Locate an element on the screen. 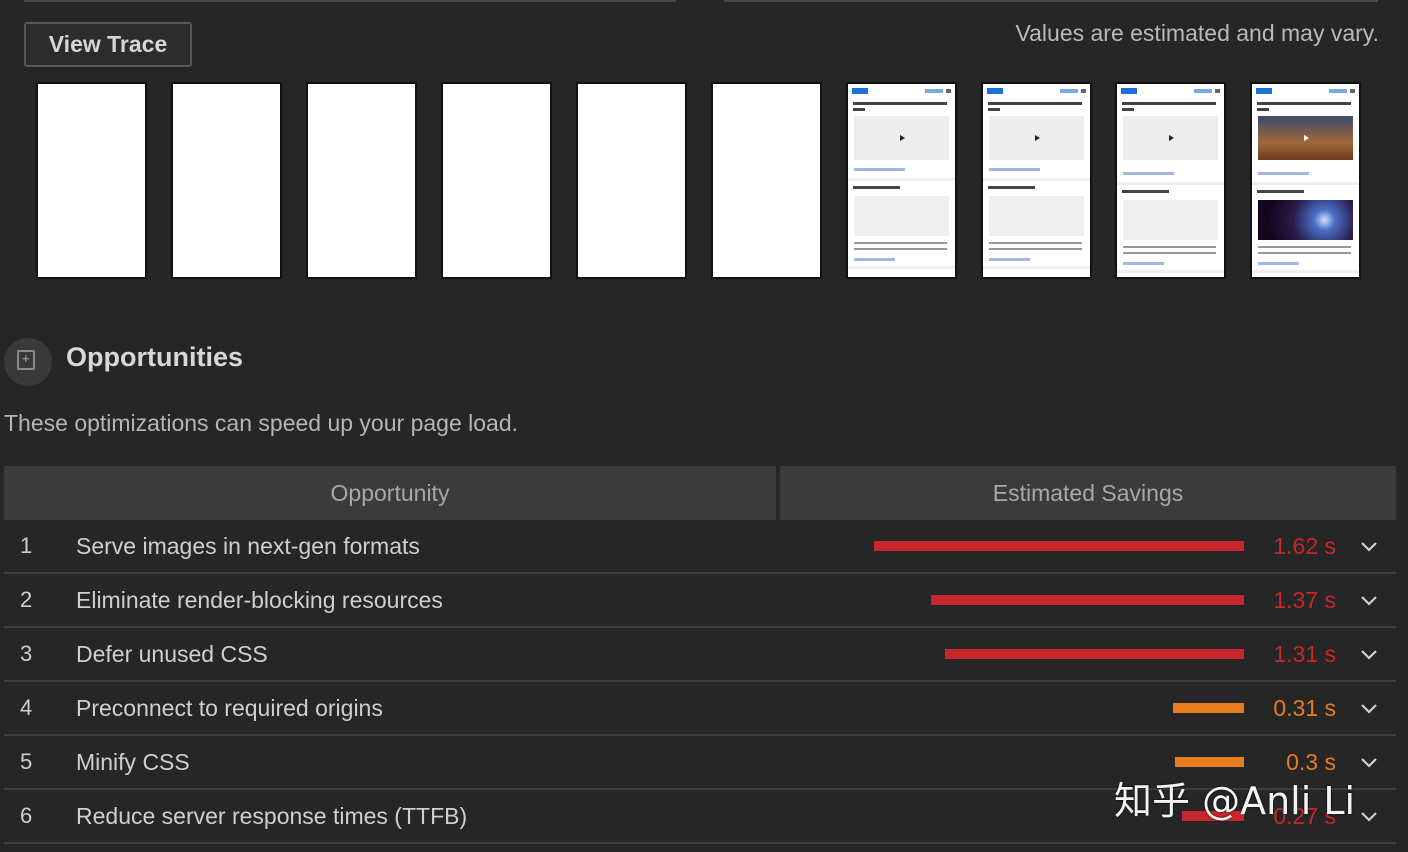 Image resolution: width=1408 pixels, height=852 pixels. column-header-estimated-savings: Estimated Savings is located at coordinates (1088, 493).